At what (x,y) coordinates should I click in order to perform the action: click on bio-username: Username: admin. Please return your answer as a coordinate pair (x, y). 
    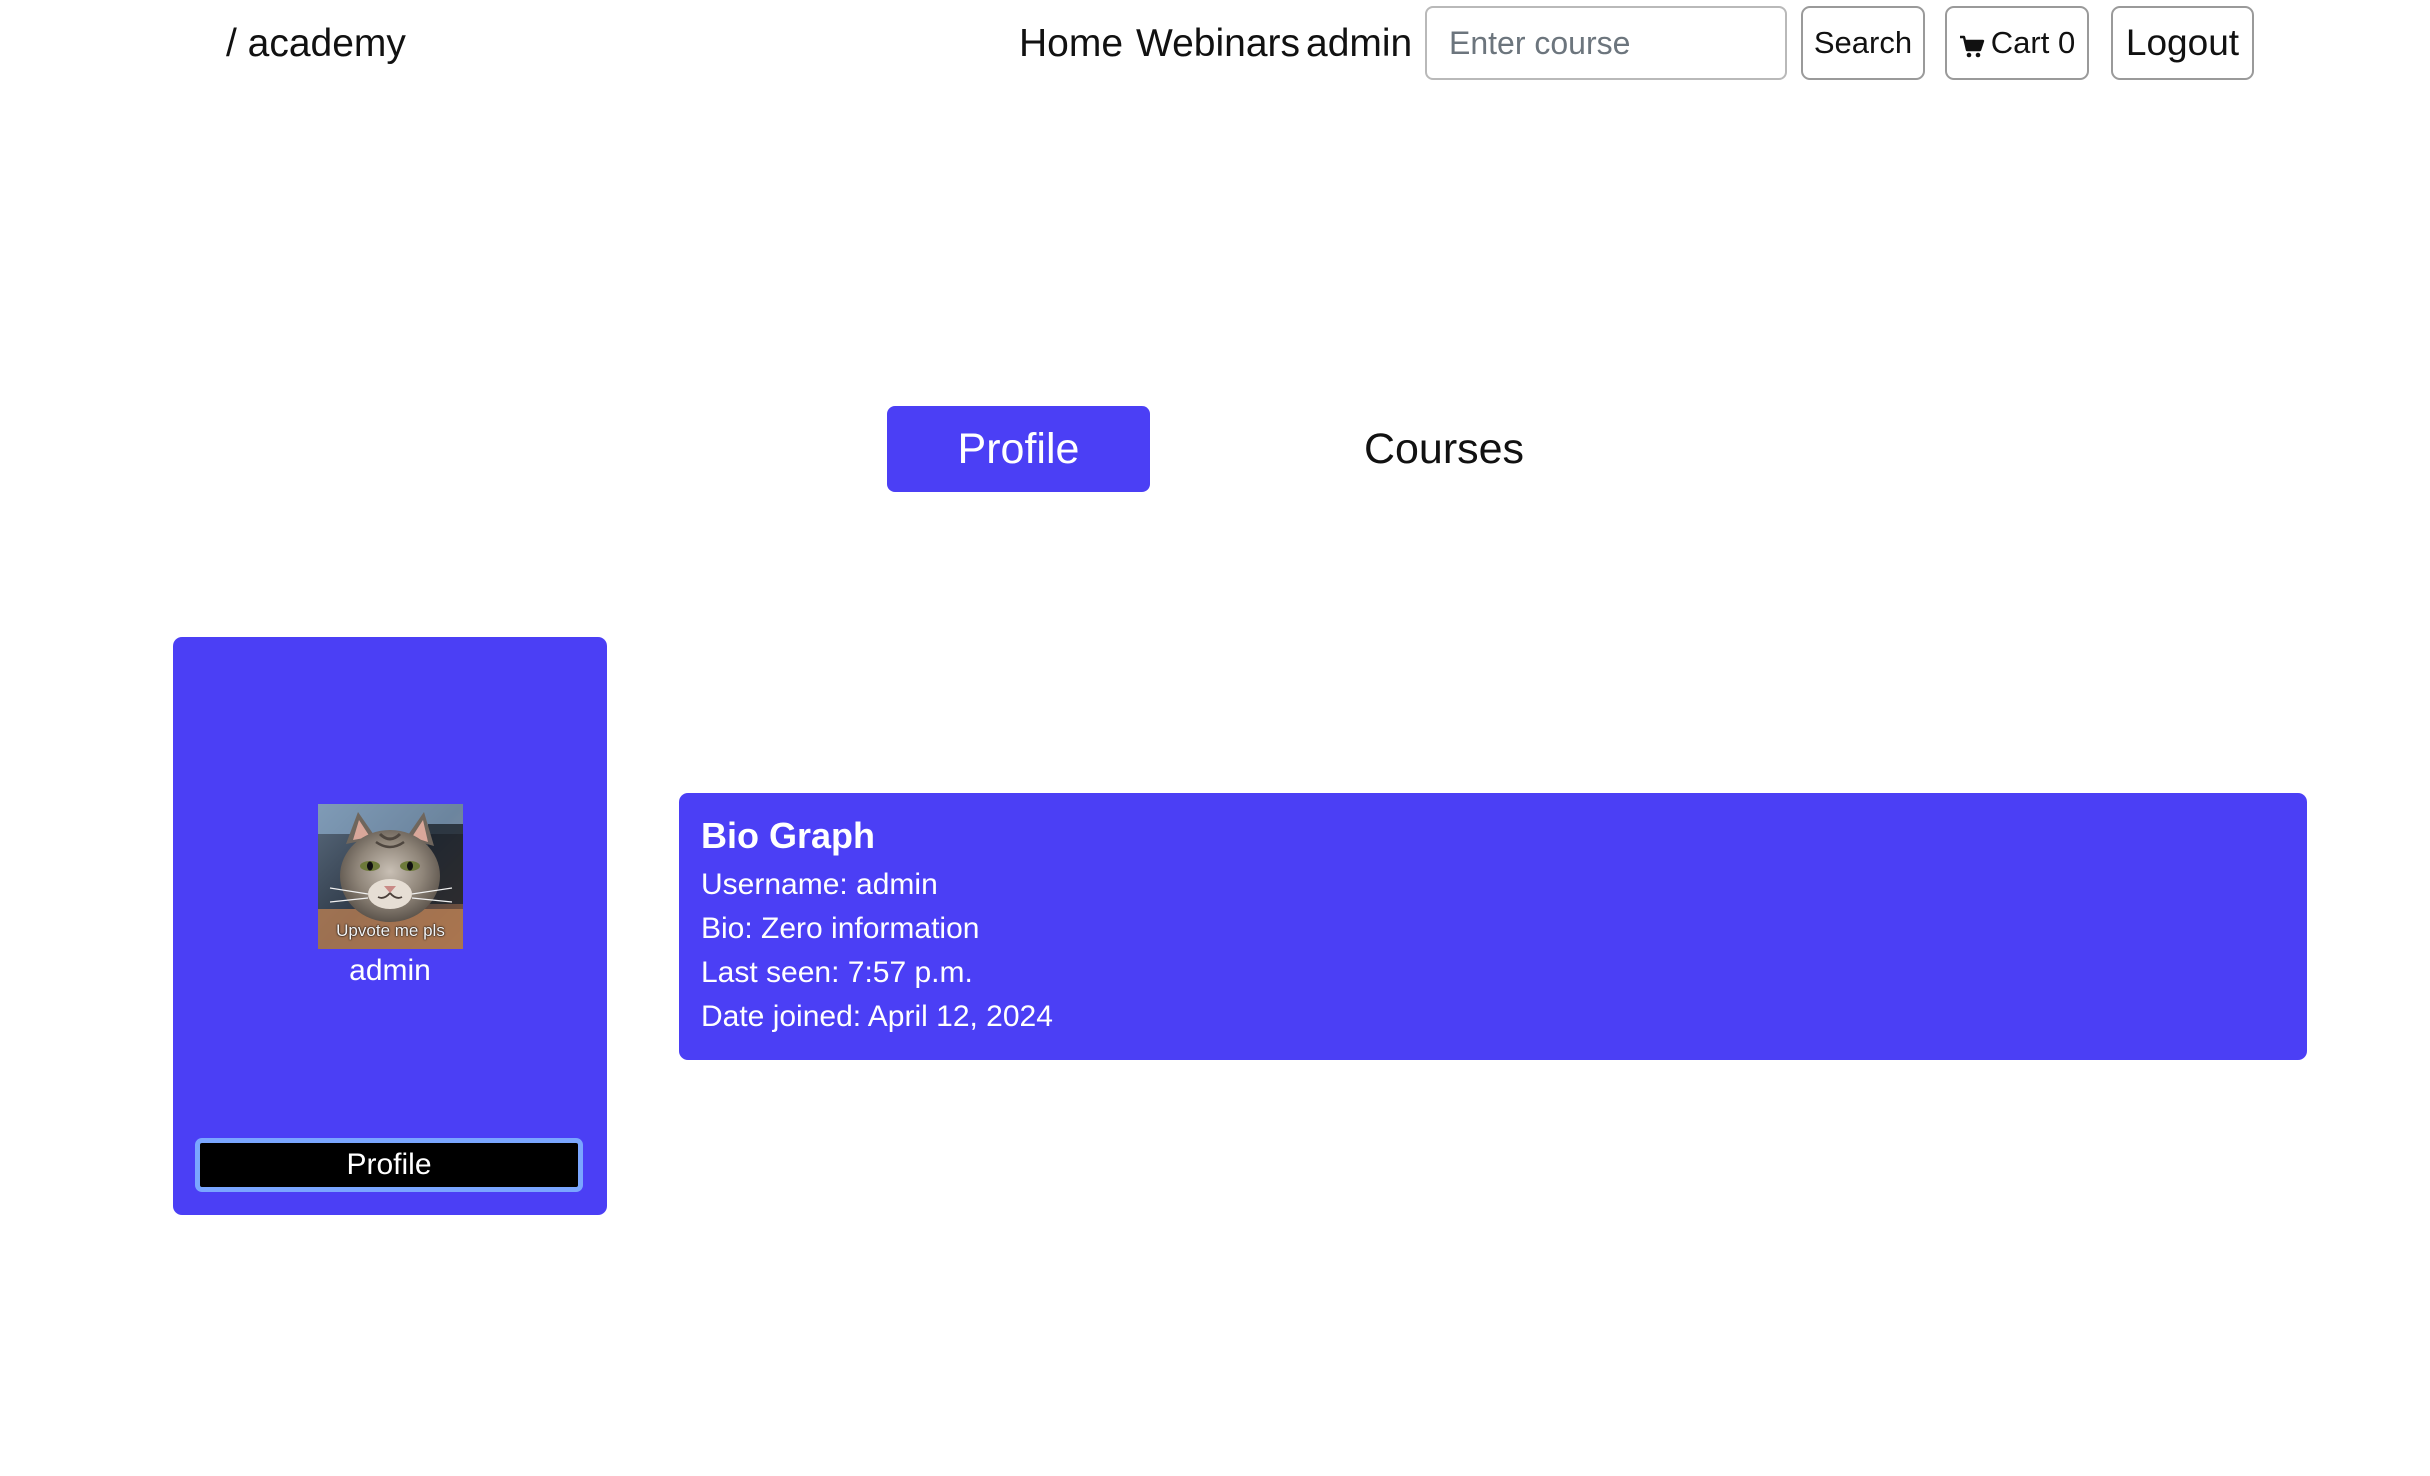
    Looking at the image, I should click on (819, 884).